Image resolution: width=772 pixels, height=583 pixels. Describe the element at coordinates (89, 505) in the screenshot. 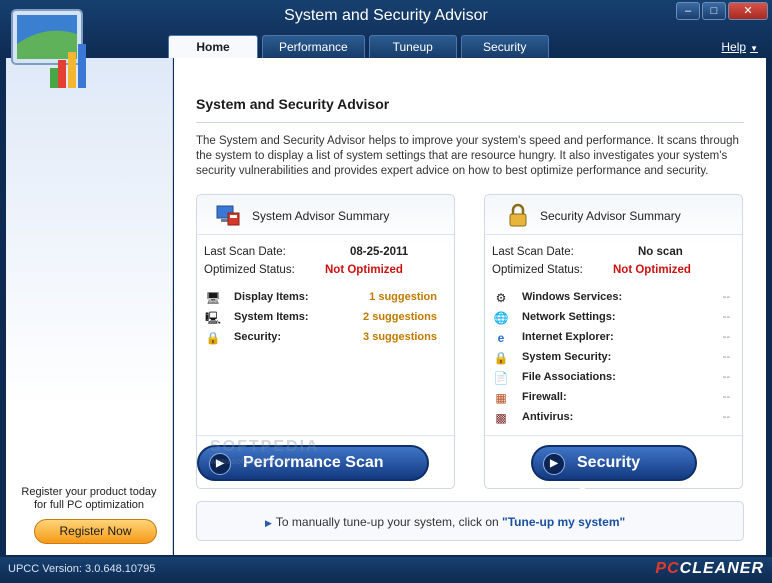

I see `register-prompt-line2: for full PC optimization` at that location.